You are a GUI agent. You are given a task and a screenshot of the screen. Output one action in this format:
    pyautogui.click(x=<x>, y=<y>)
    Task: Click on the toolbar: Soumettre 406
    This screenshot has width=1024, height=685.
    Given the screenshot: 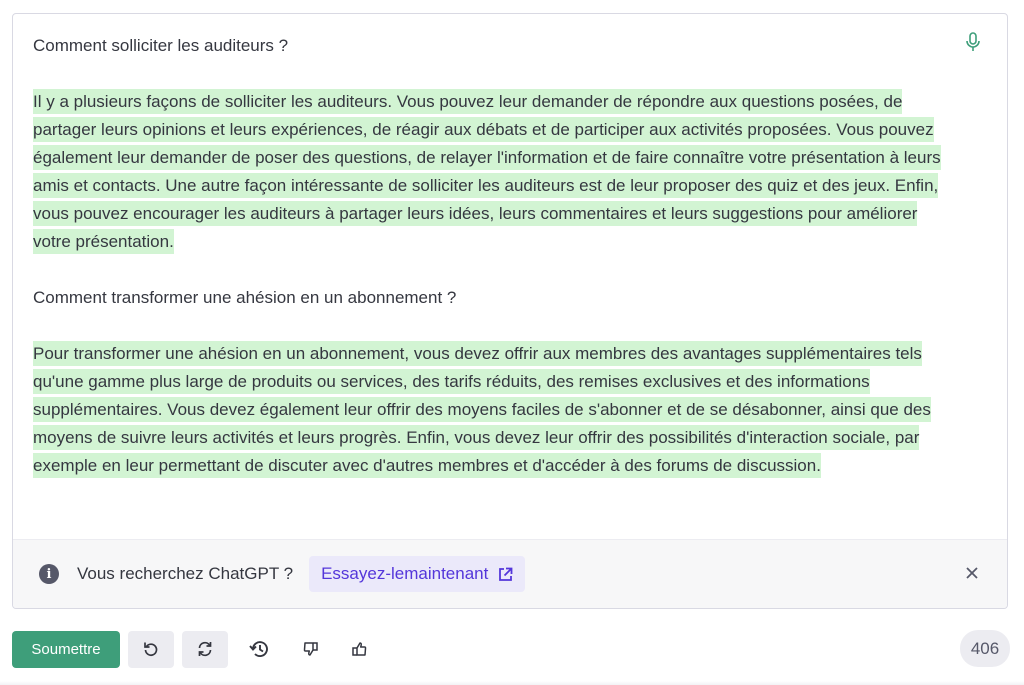 What is the action you would take?
    pyautogui.click(x=511, y=649)
    